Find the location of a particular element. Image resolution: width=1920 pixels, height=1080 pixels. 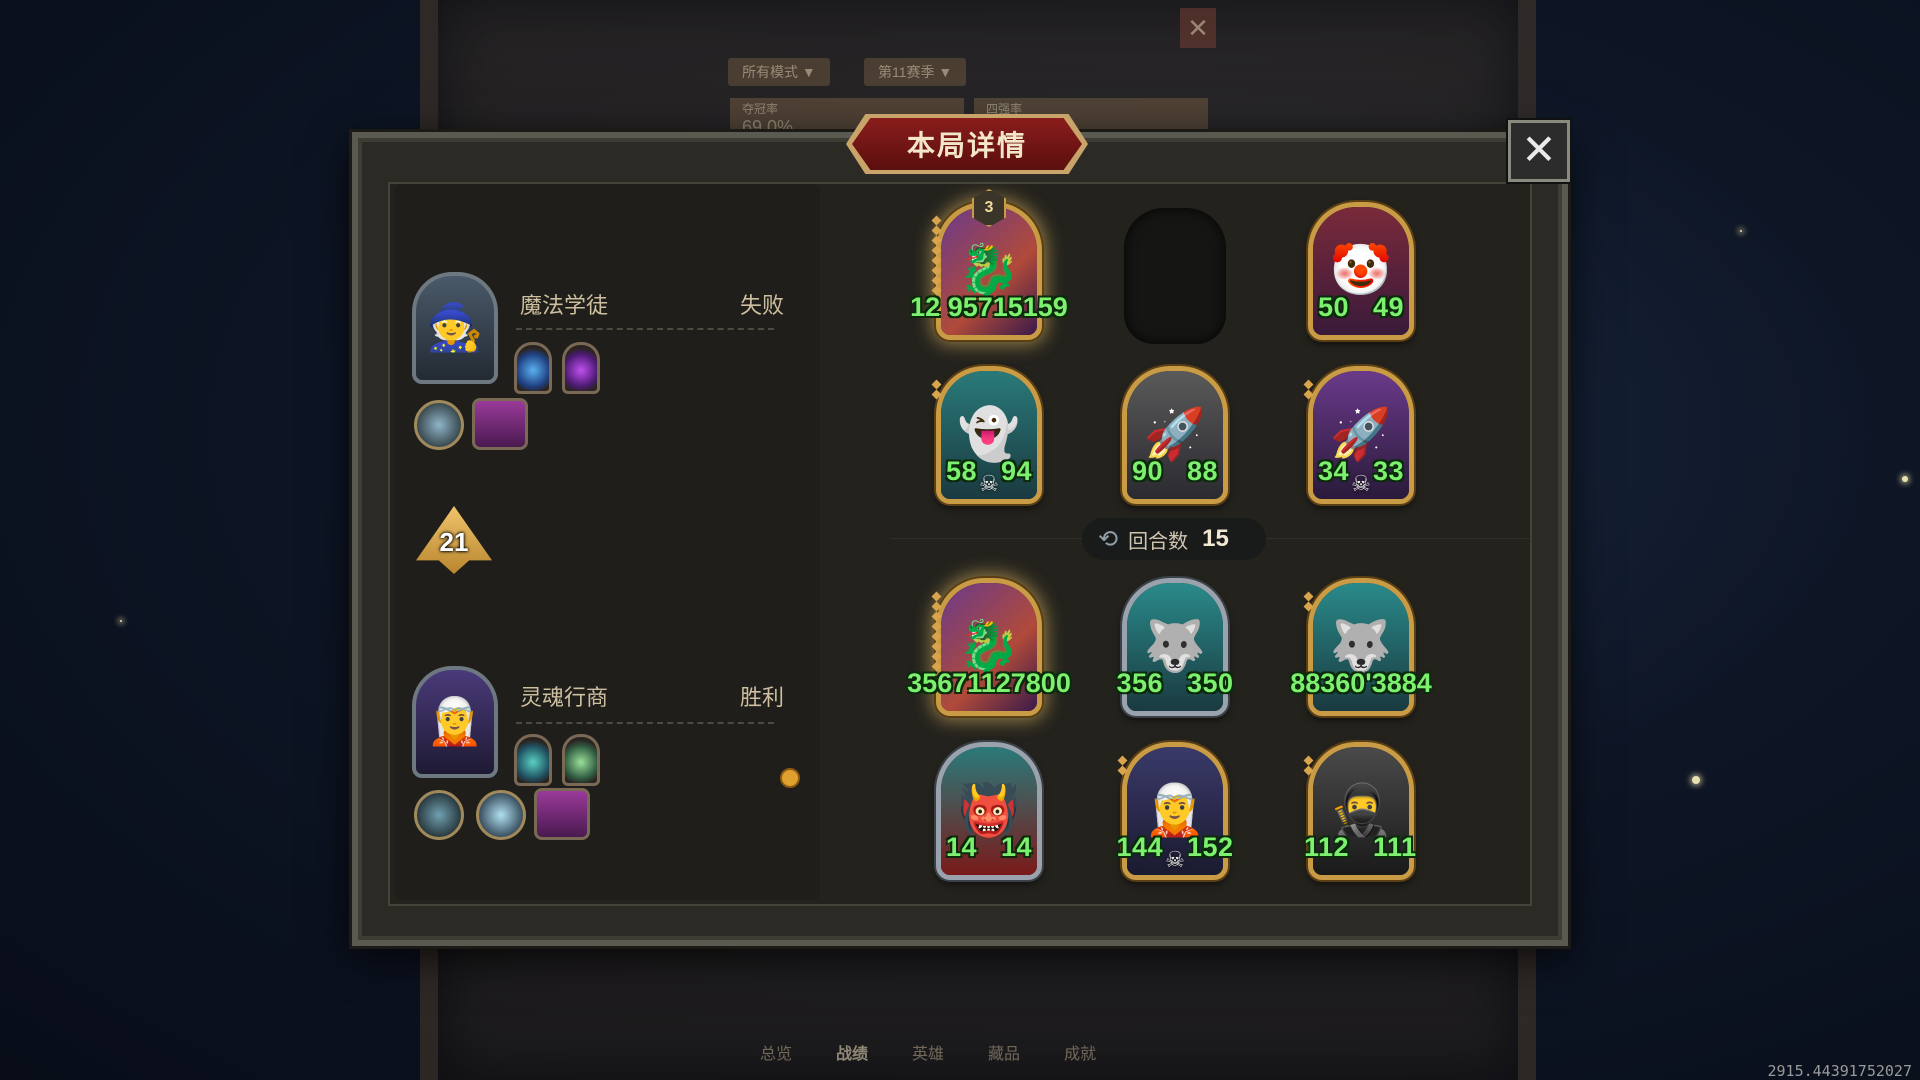

player-name: 灵魂行商 is located at coordinates (564, 697).